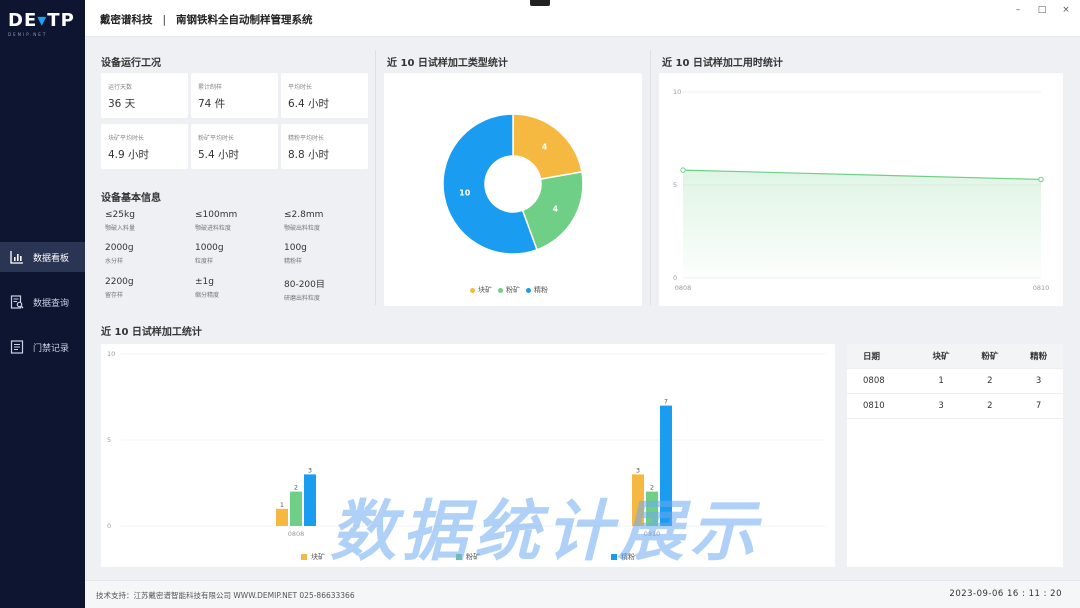 The image size is (1080, 608). What do you see at coordinates (1042, 10) in the screenshot?
I see `maximize-button: □` at bounding box center [1042, 10].